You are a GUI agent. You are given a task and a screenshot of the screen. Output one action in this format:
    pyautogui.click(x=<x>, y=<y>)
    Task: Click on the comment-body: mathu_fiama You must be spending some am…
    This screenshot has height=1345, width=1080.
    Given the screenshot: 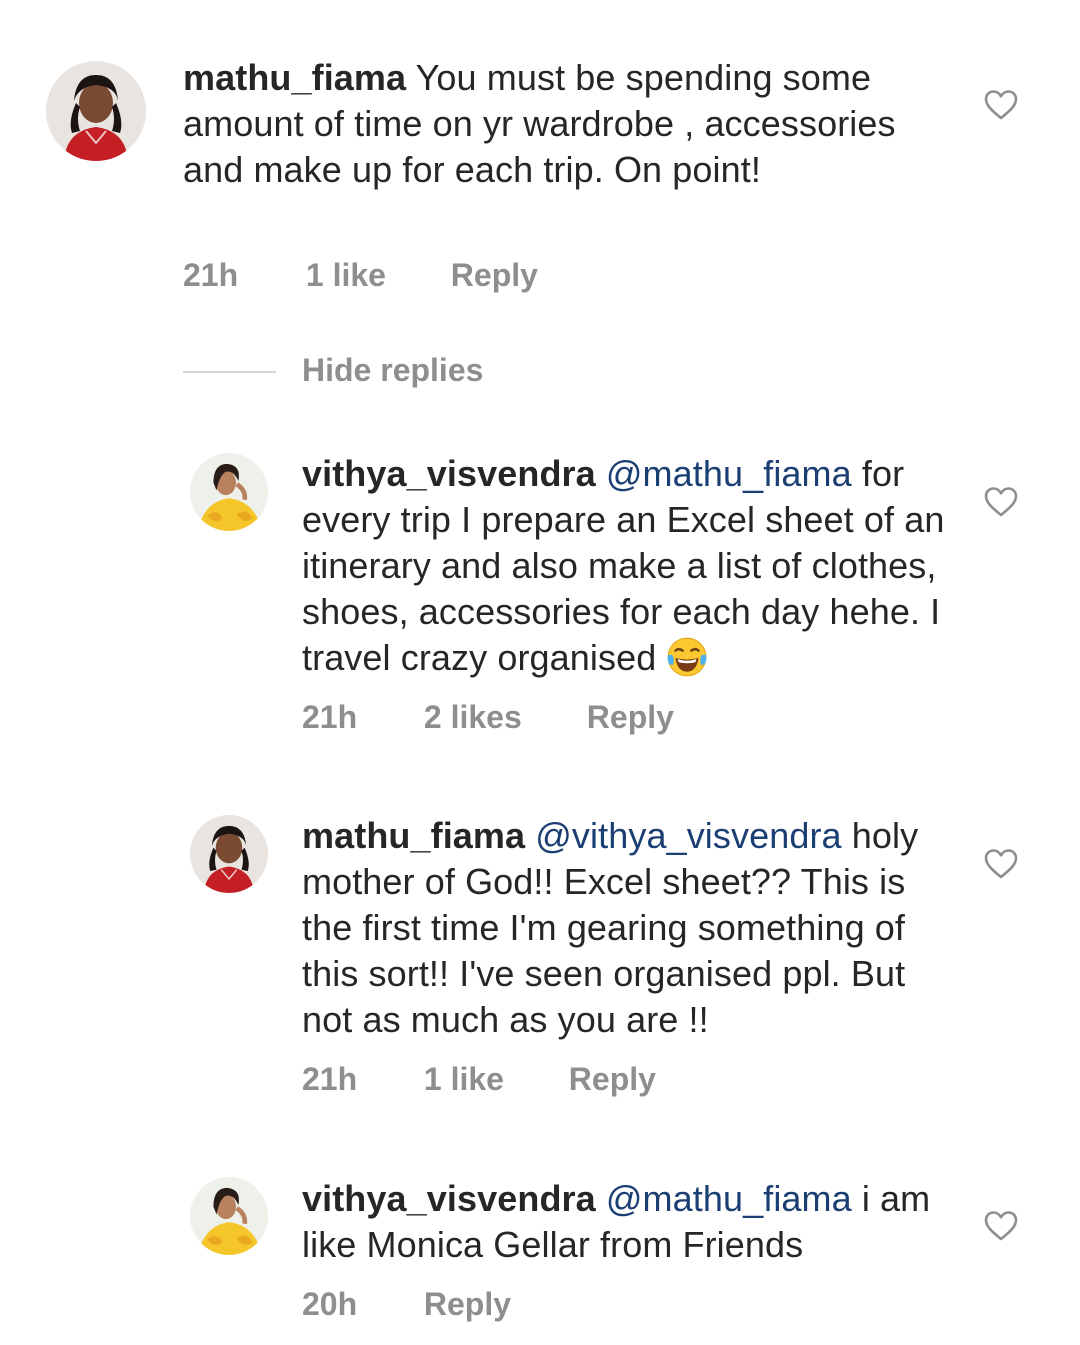 What is the action you would take?
    pyautogui.click(x=563, y=124)
    